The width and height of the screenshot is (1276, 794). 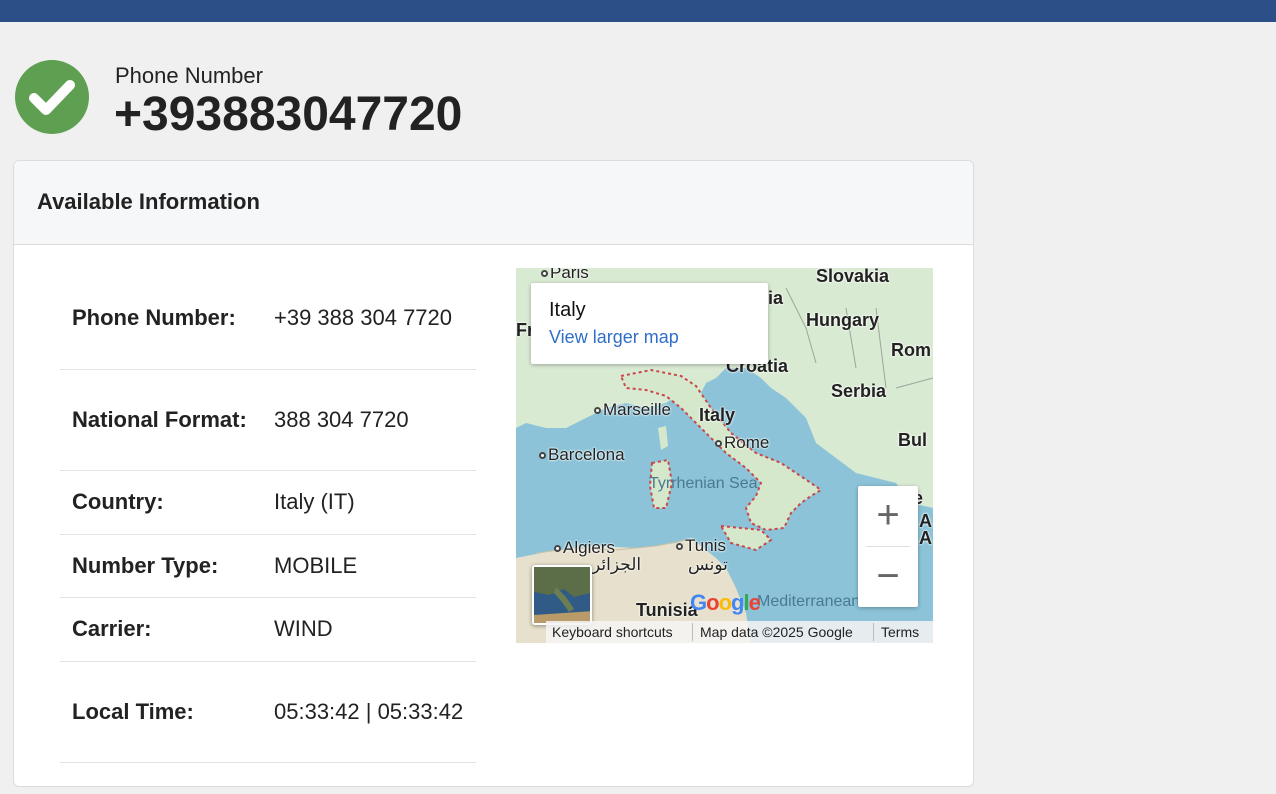 I want to click on check-circle-icon, so click(x=52, y=97).